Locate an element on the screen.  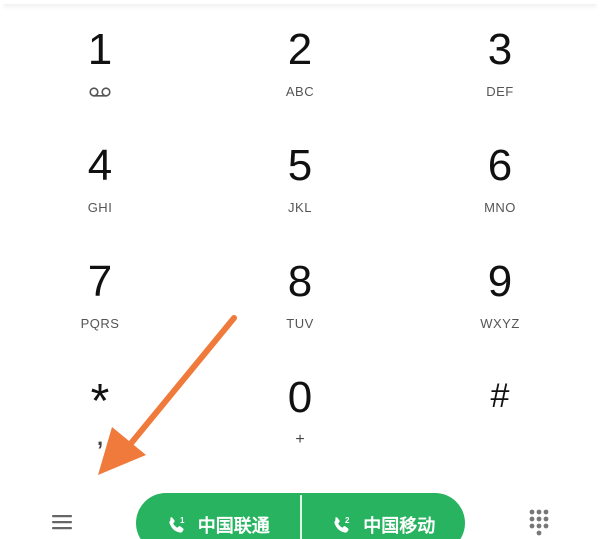
key-6: 6 MNO is located at coordinates (500, 196).